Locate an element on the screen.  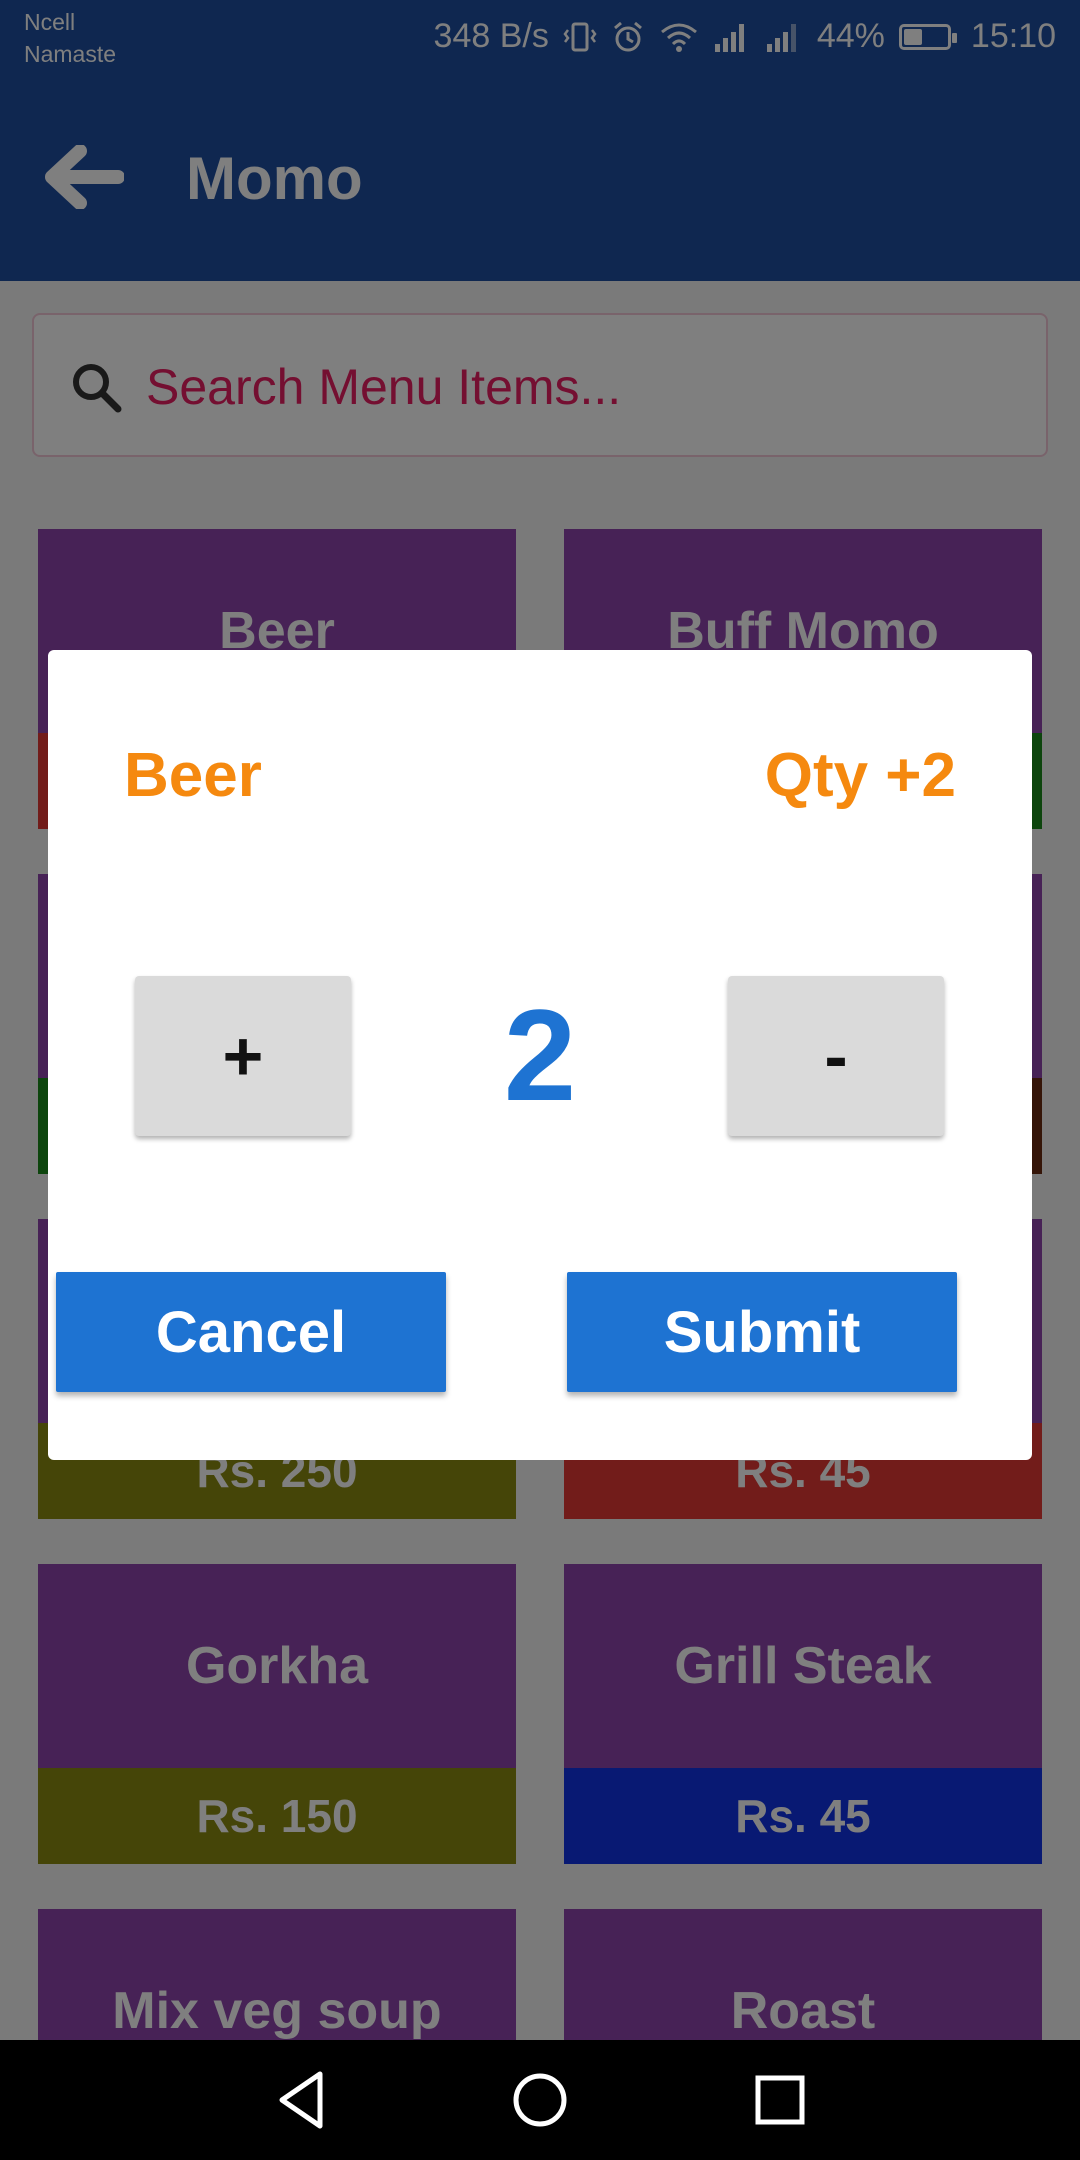
recents-square-icon is located at coordinates (780, 2100).